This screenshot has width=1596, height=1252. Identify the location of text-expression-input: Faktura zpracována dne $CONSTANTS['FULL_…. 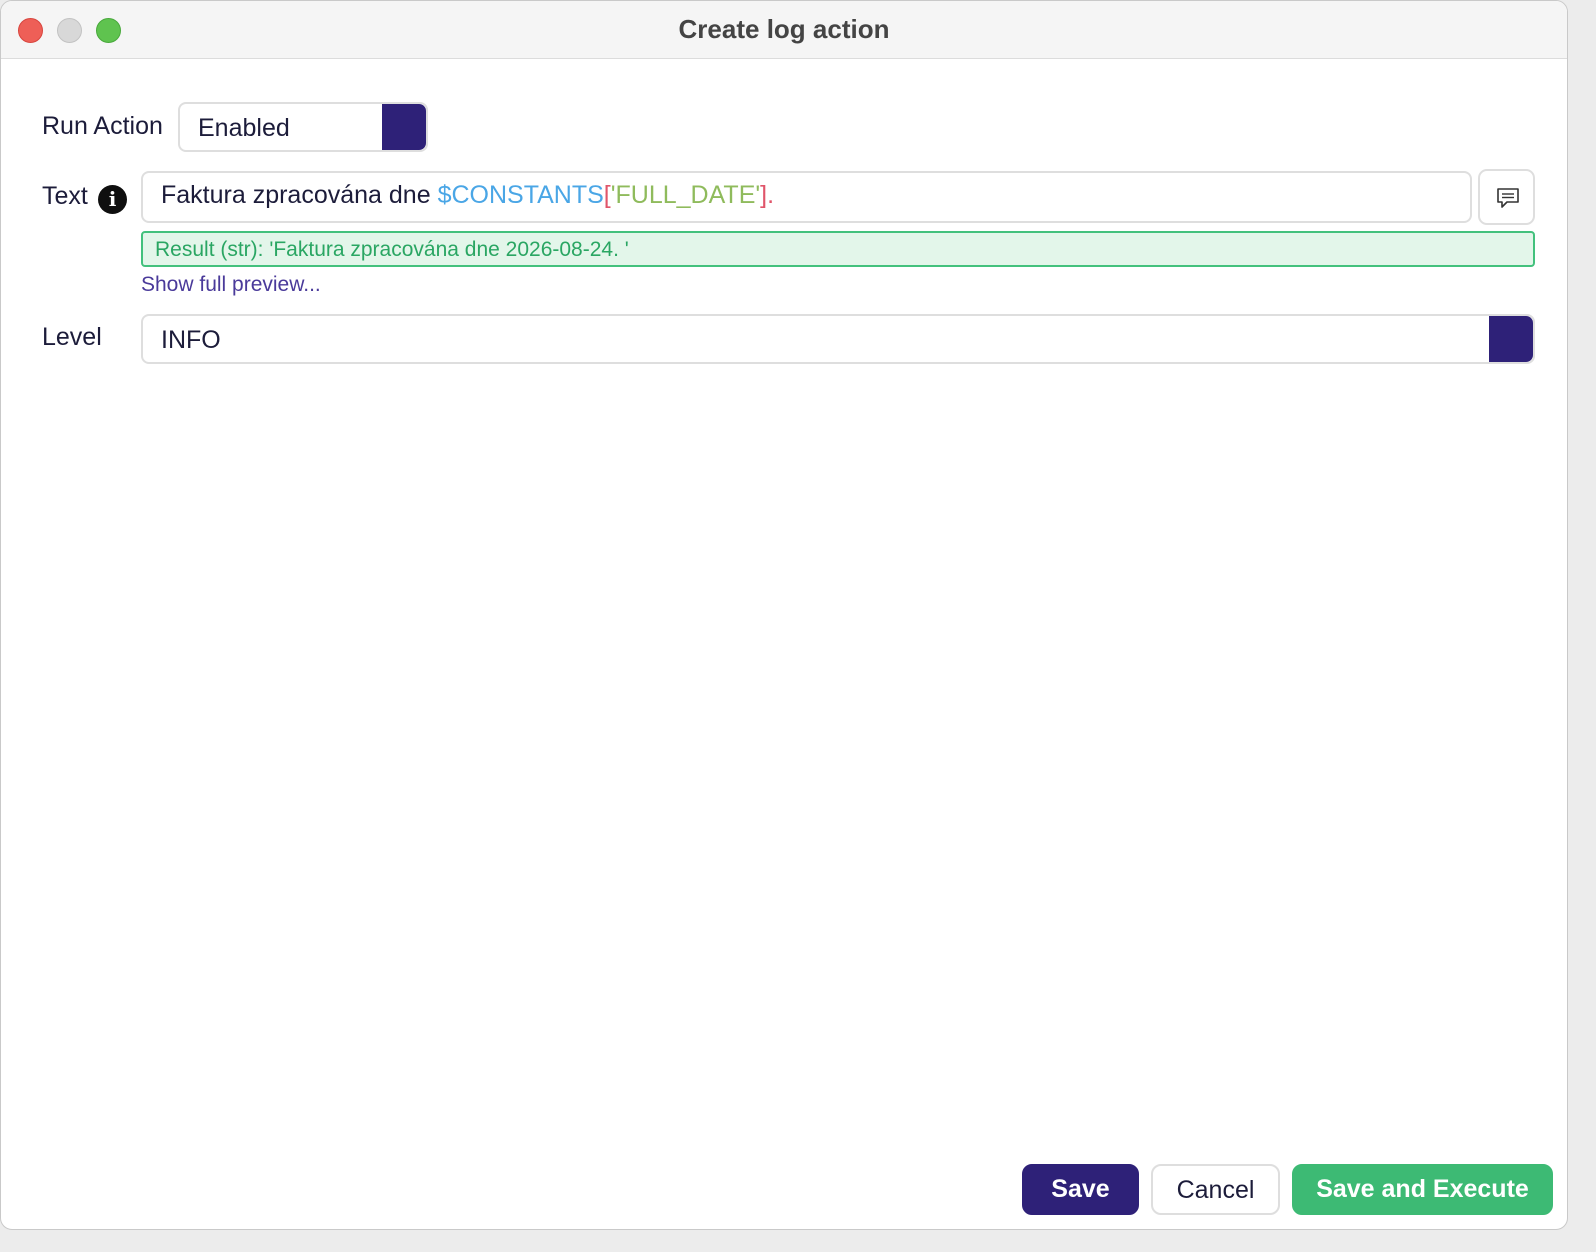
(806, 197).